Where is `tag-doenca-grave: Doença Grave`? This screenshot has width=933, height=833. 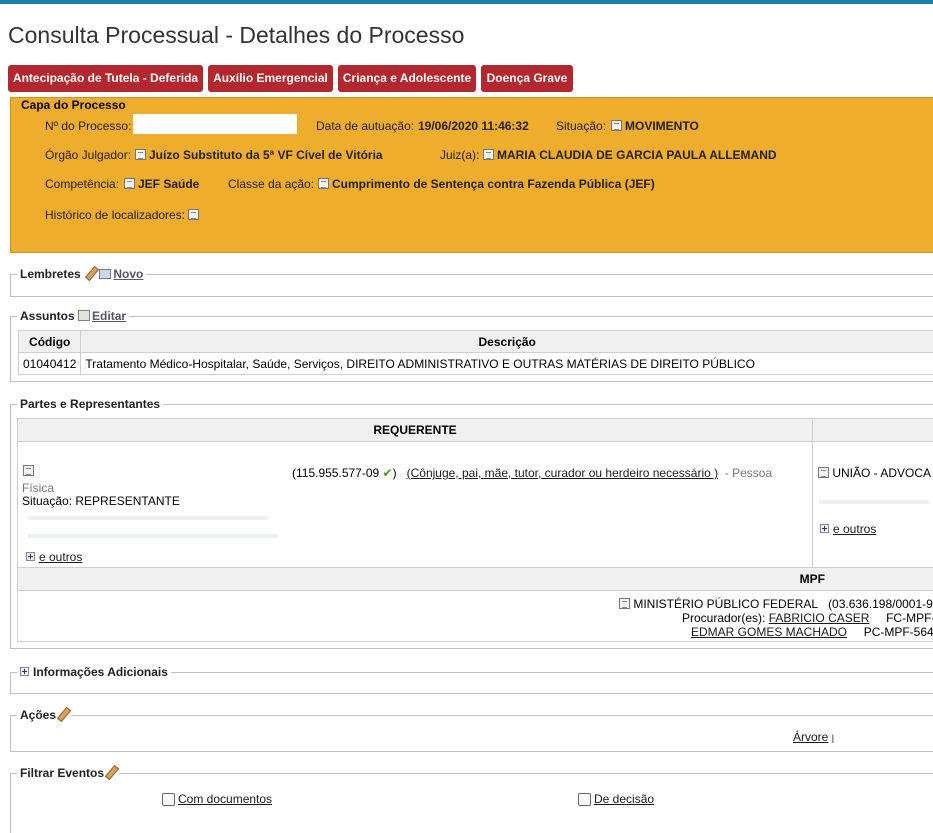 tag-doenca-grave: Doença Grave is located at coordinates (527, 78).